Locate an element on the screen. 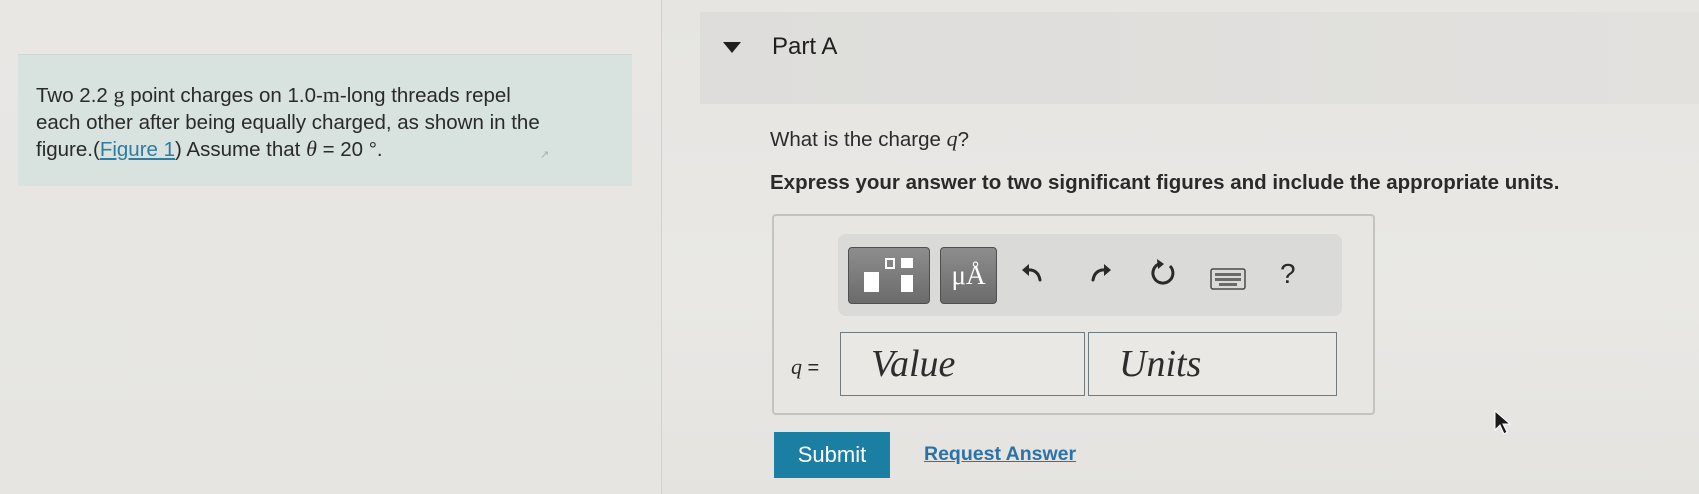 The image size is (1699, 494). unit-gram: g is located at coordinates (119, 94).